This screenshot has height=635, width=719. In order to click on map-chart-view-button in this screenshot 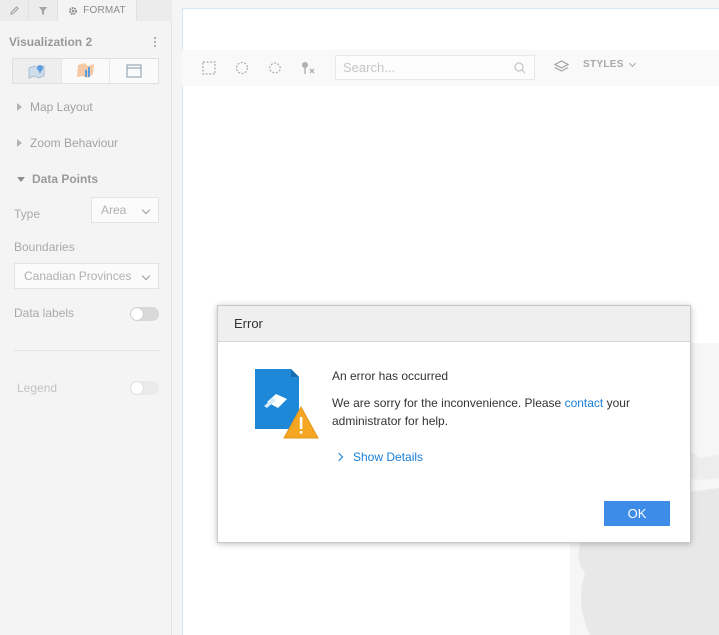, I will do `click(86, 71)`.